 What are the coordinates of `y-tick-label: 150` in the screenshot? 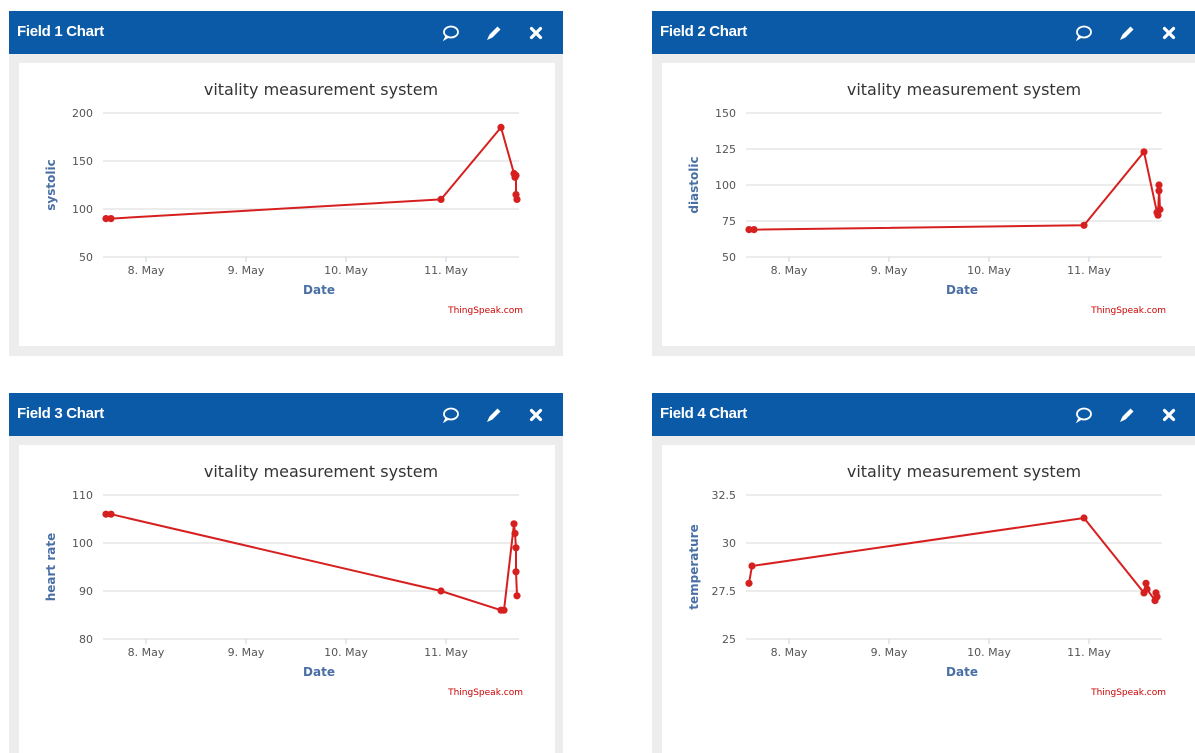 It's located at (82, 161).